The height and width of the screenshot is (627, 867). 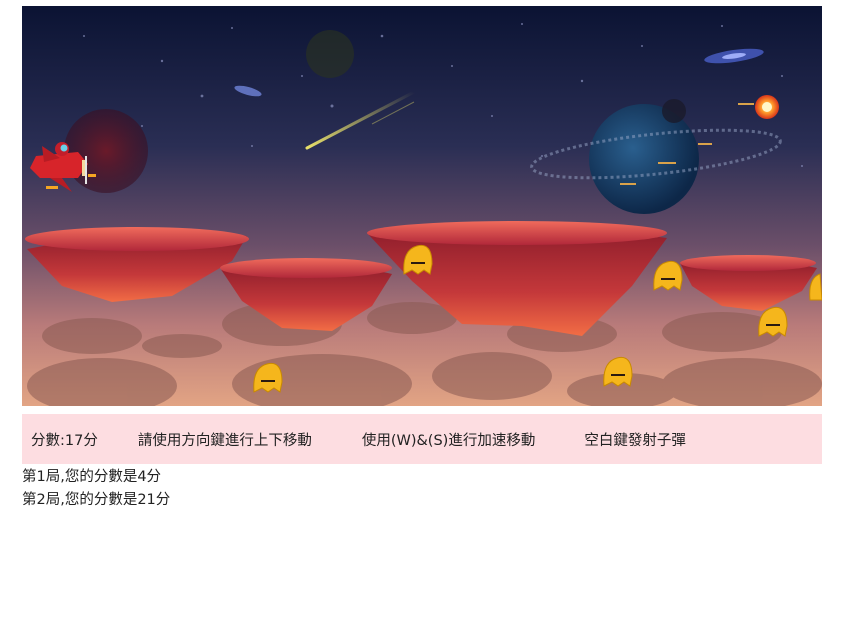 What do you see at coordinates (448, 440) in the screenshot?
I see `speed-instruction: 使用(W)&(S)進行加速移動` at bounding box center [448, 440].